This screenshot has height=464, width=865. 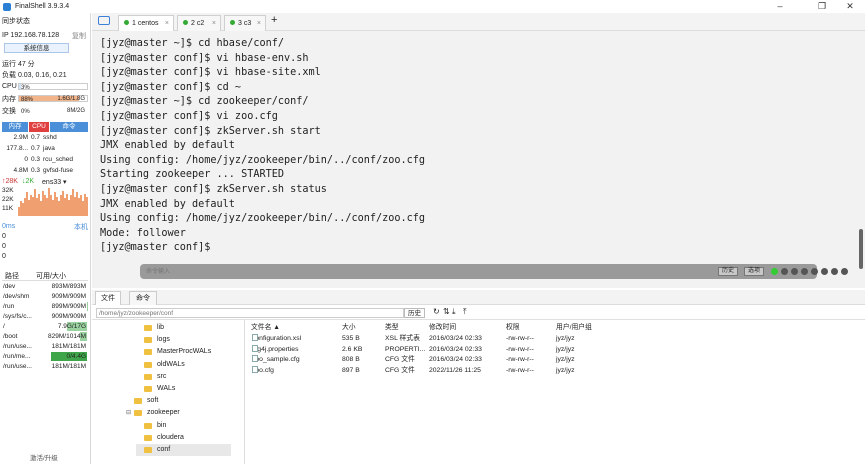 What do you see at coordinates (44, 327) in the screenshot?
I see `disk-row: / 7.9G/17G` at bounding box center [44, 327].